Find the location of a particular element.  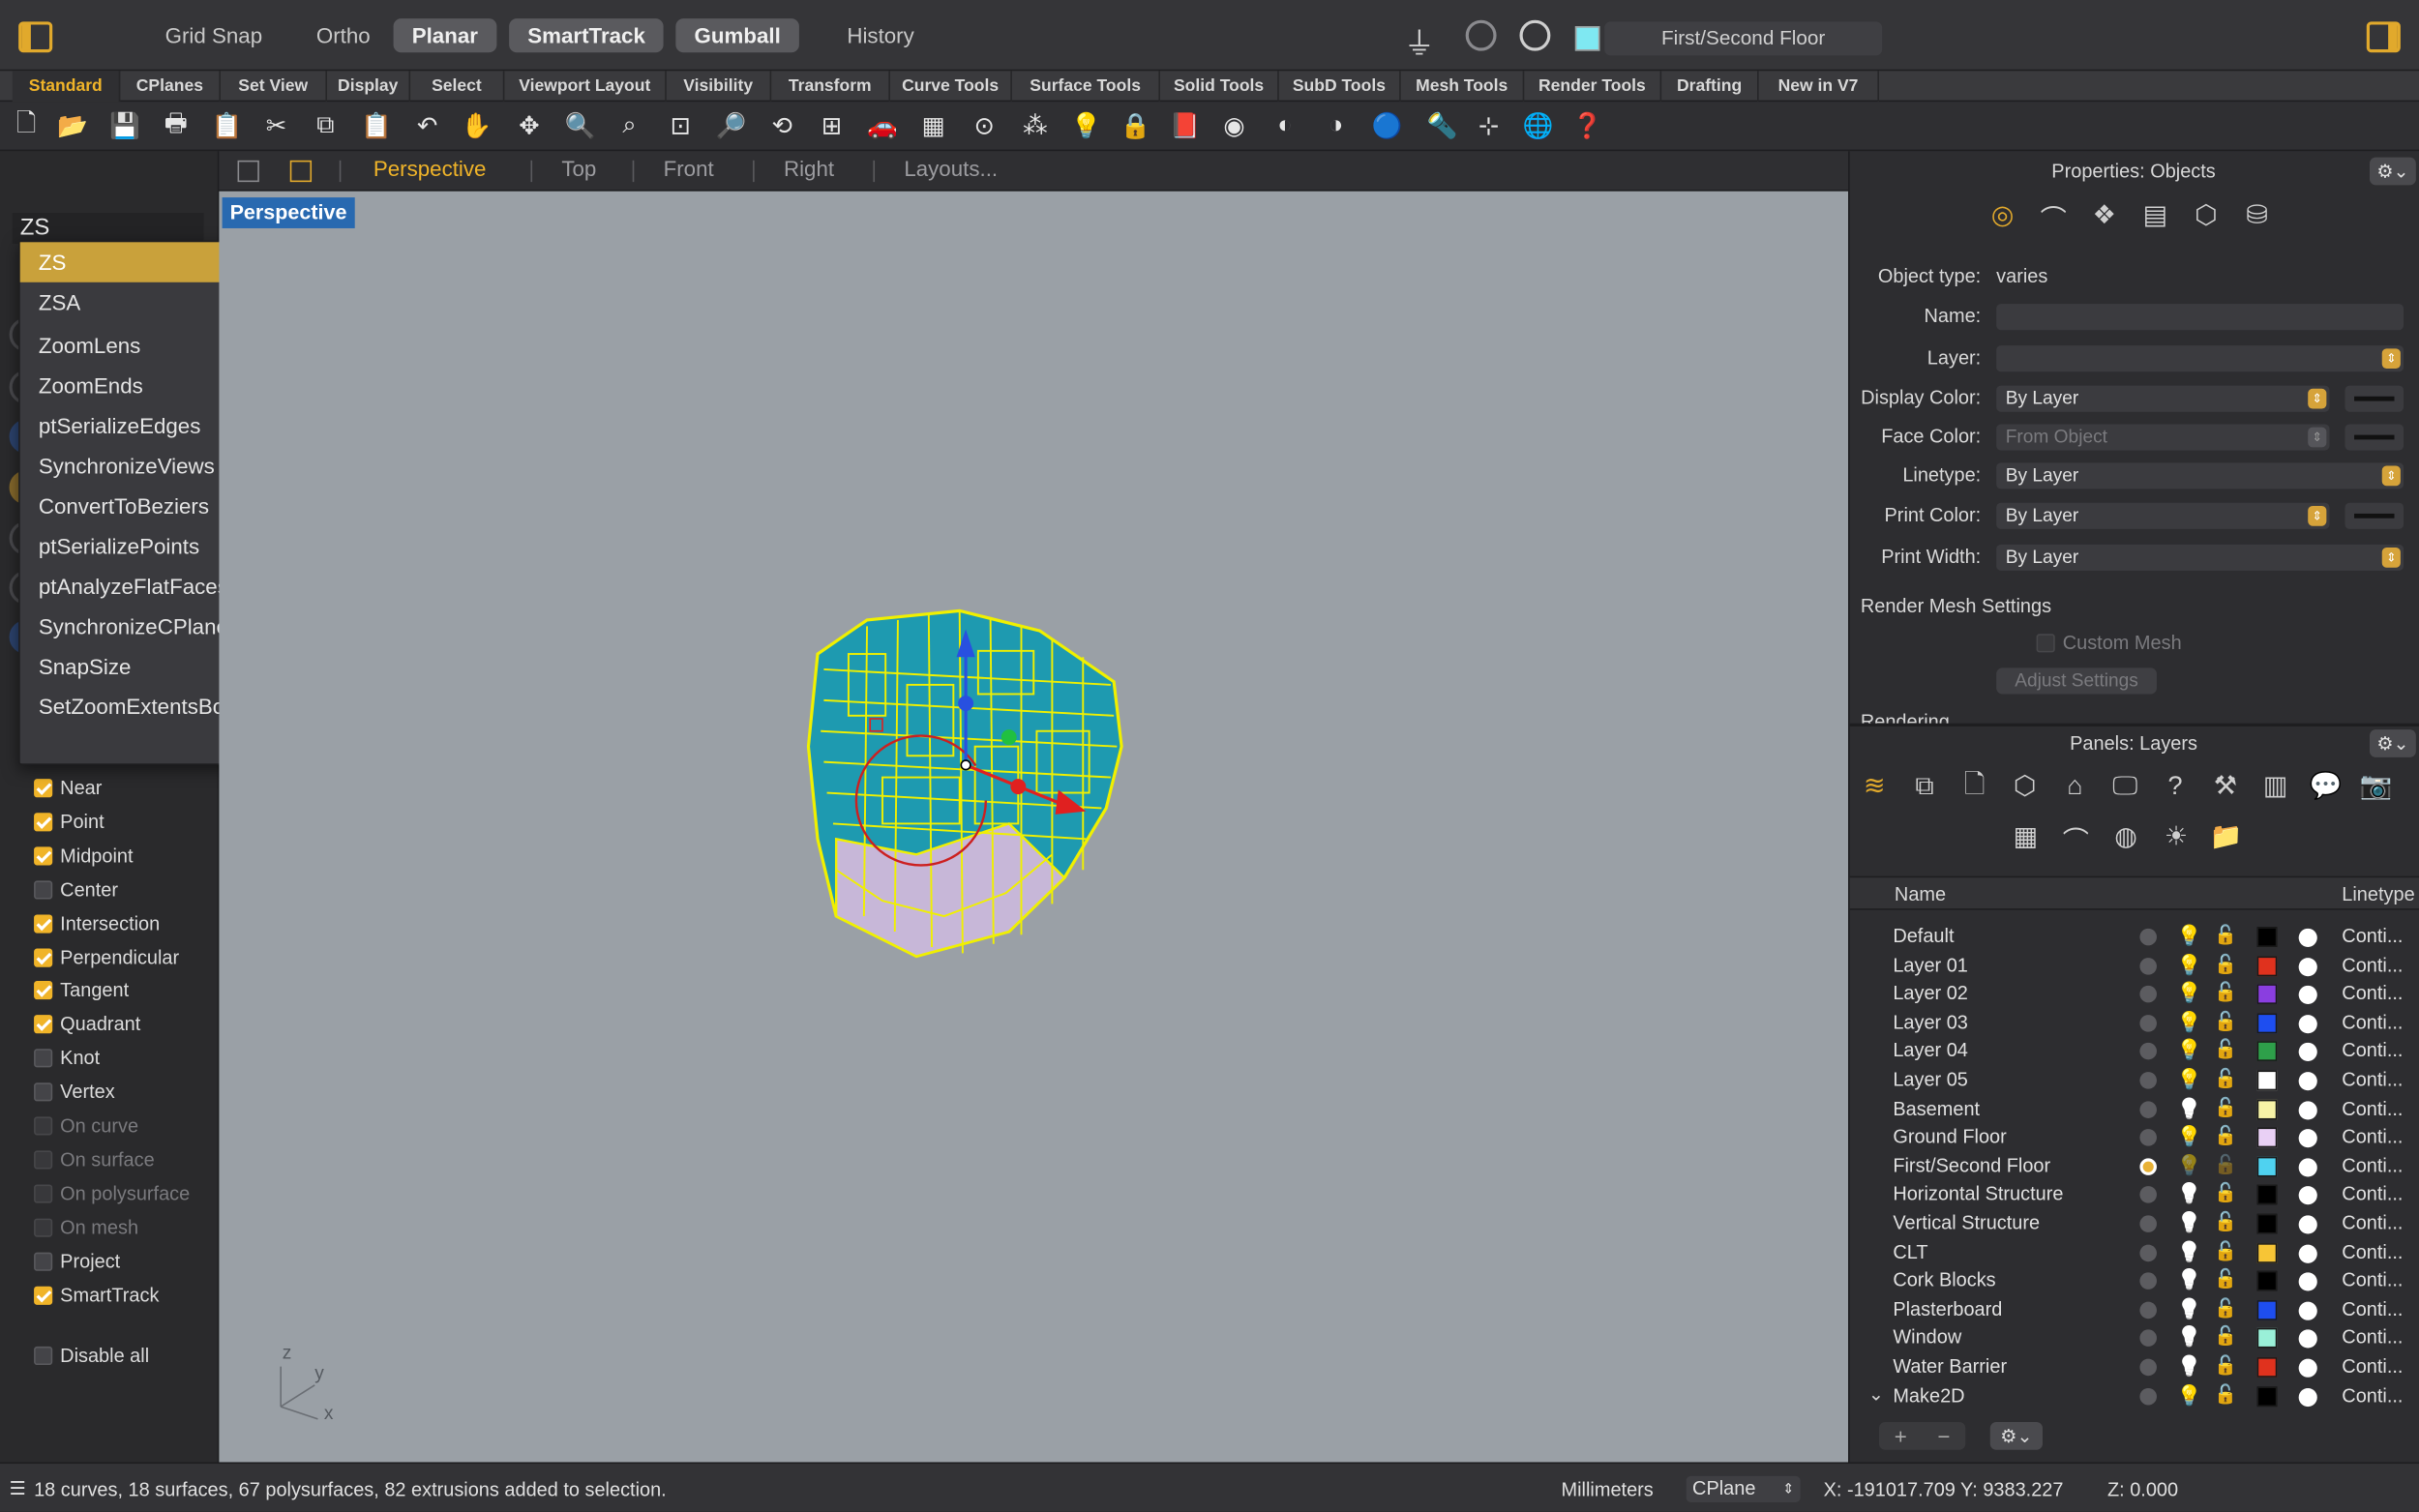

viewport-tab-front: Front is located at coordinates (689, 169).